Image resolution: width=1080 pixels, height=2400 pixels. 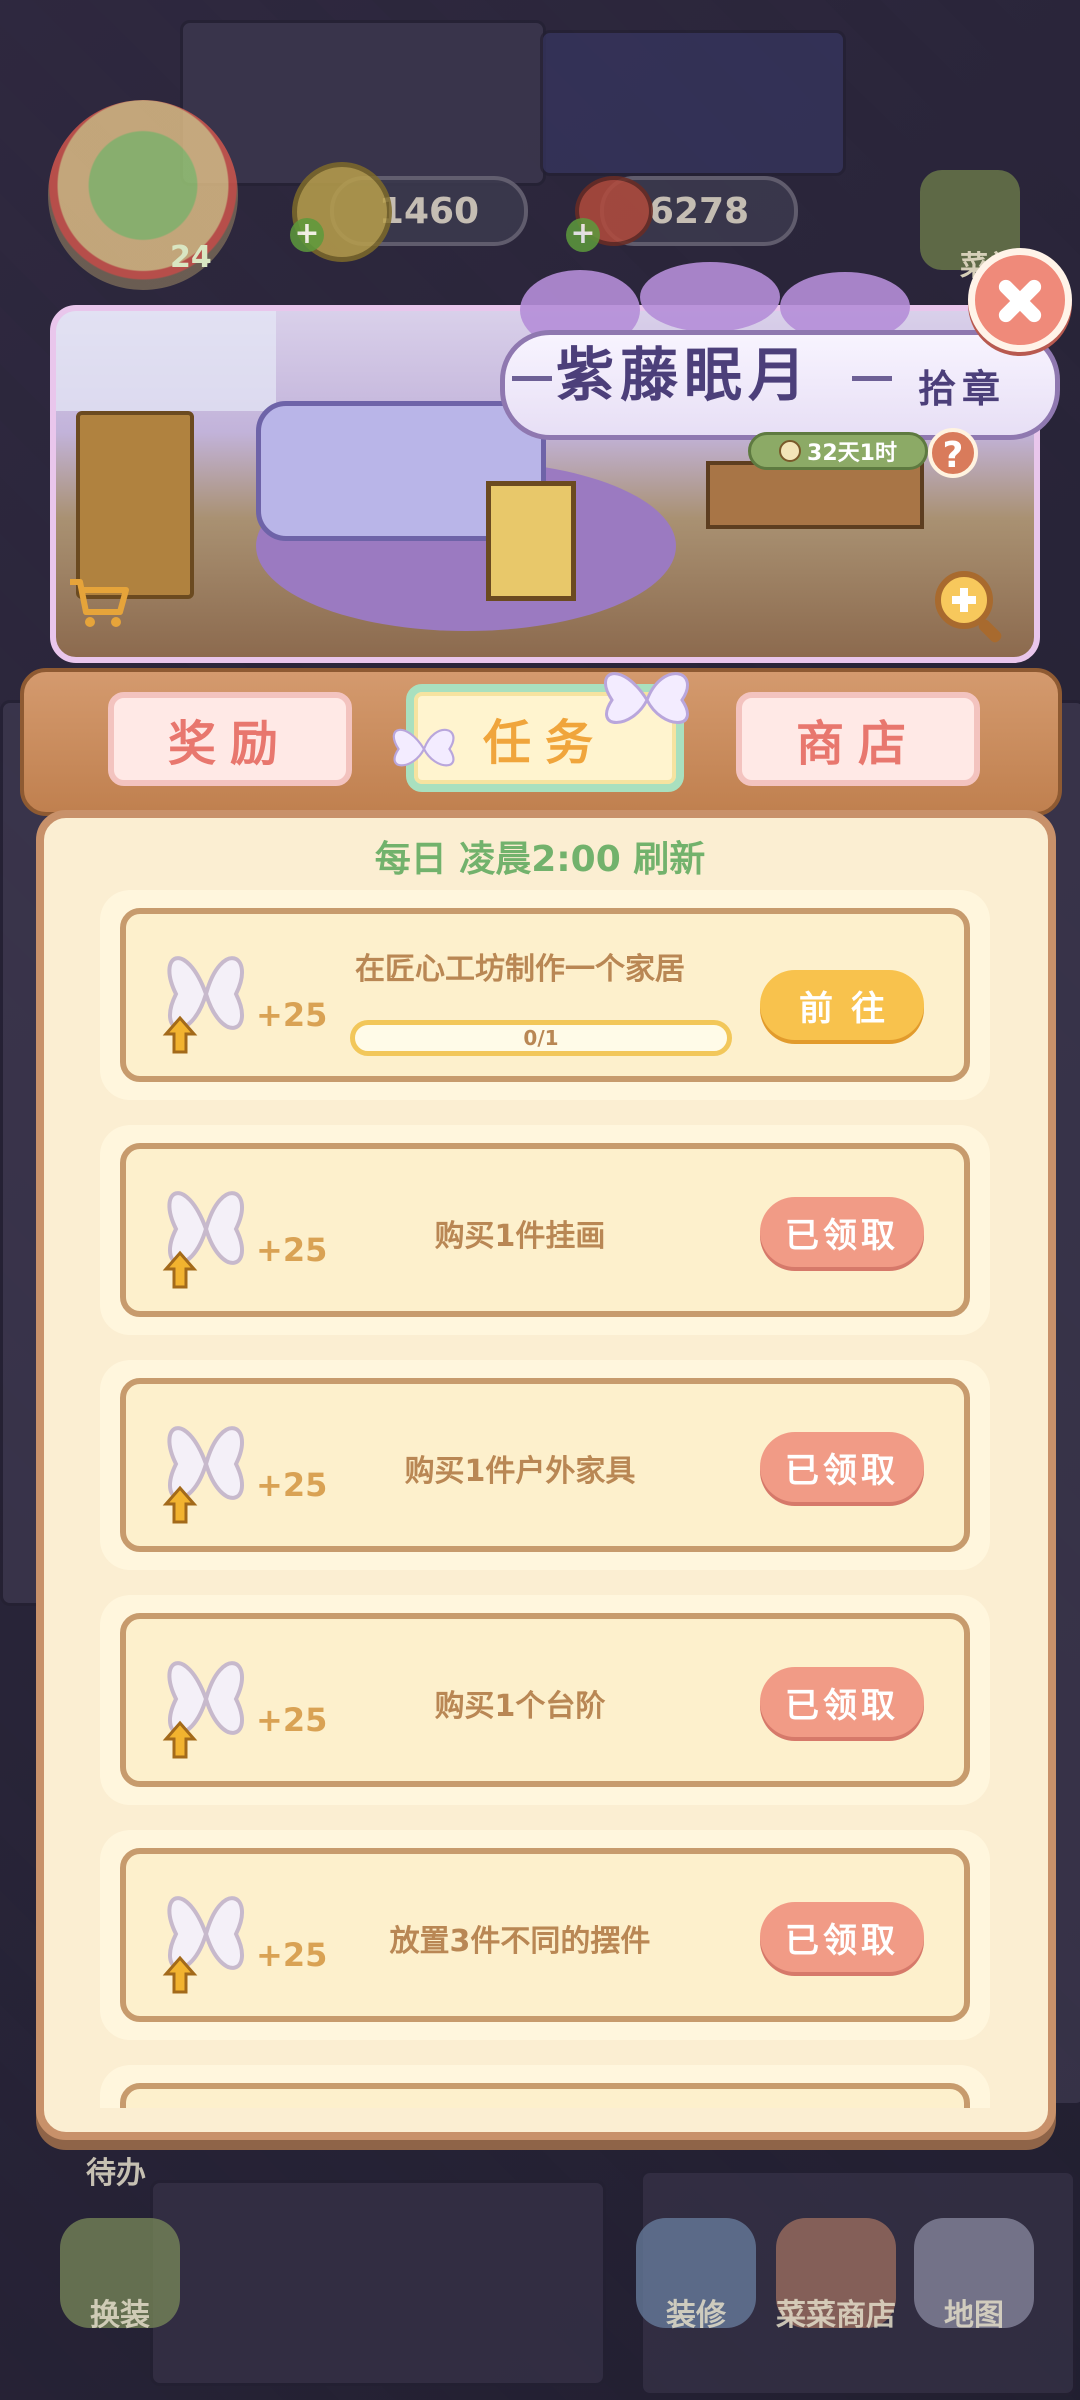 I want to click on tab-shop: 商店, so click(x=858, y=739).